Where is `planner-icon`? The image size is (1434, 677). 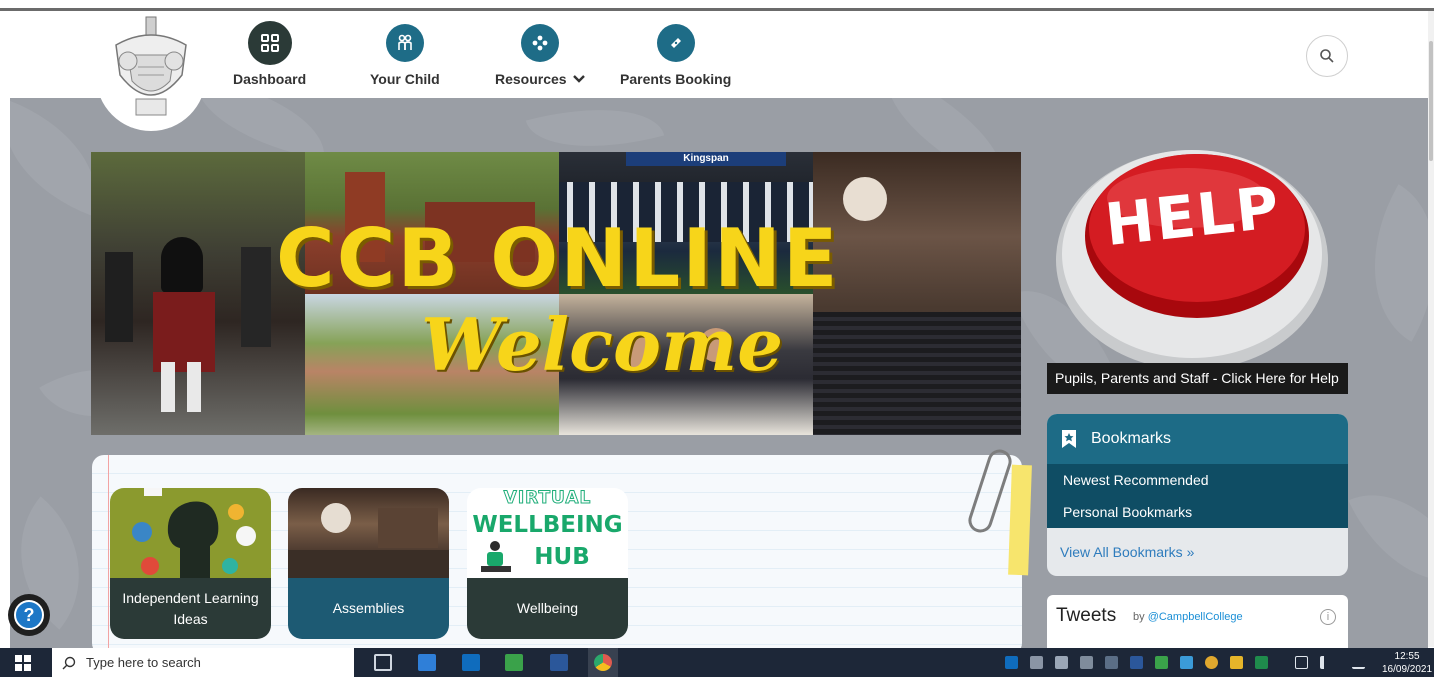 planner-icon is located at coordinates (514, 662).